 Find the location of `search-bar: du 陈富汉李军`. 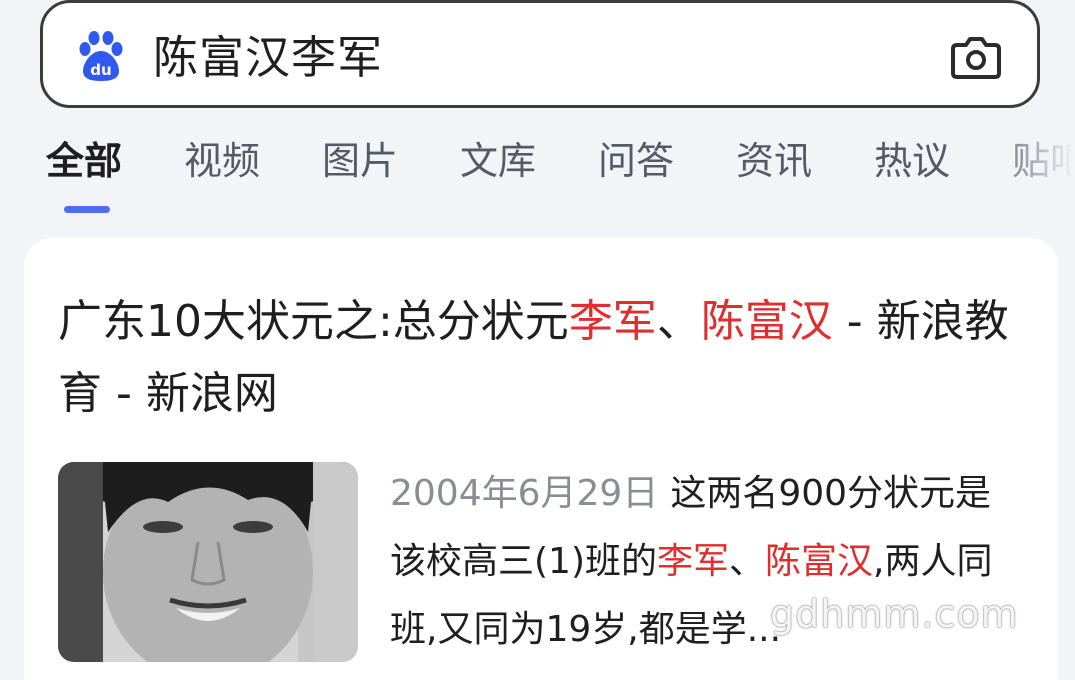

search-bar: du 陈富汉李军 is located at coordinates (540, 54).